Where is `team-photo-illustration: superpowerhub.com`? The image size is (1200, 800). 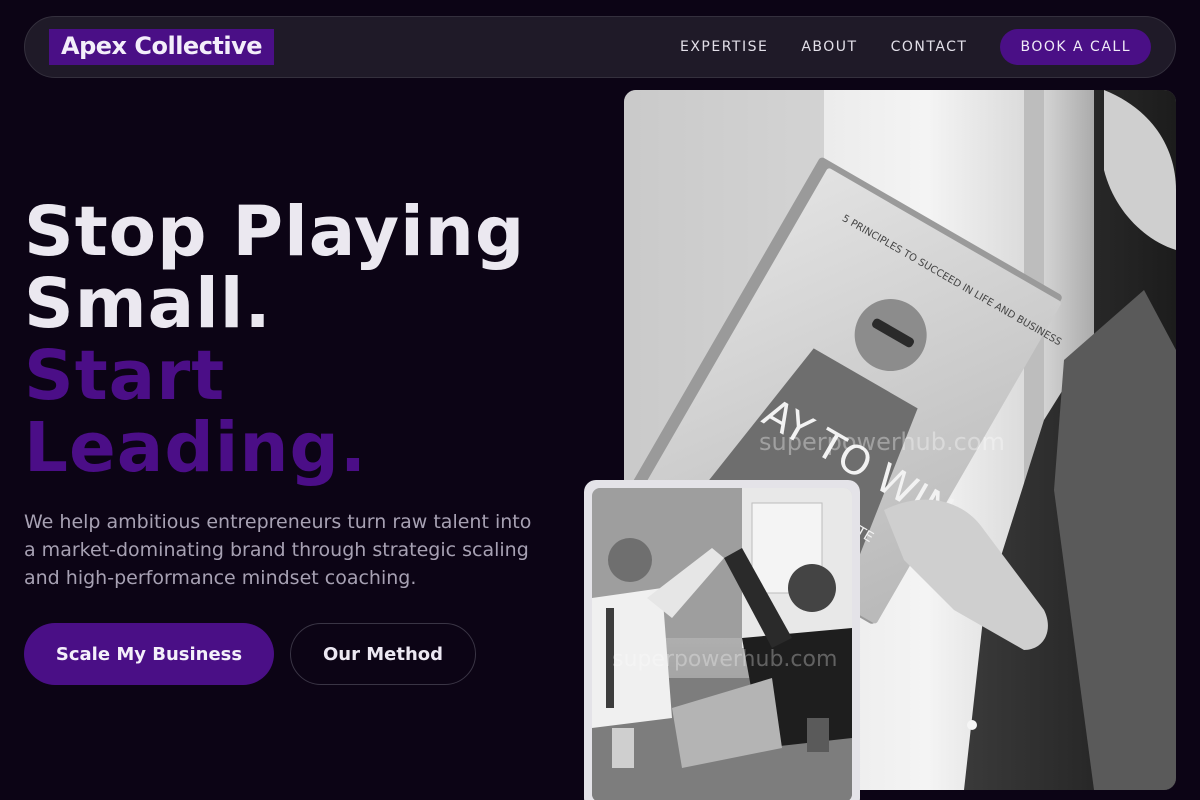
team-photo-illustration: superpowerhub.com is located at coordinates (722, 644).